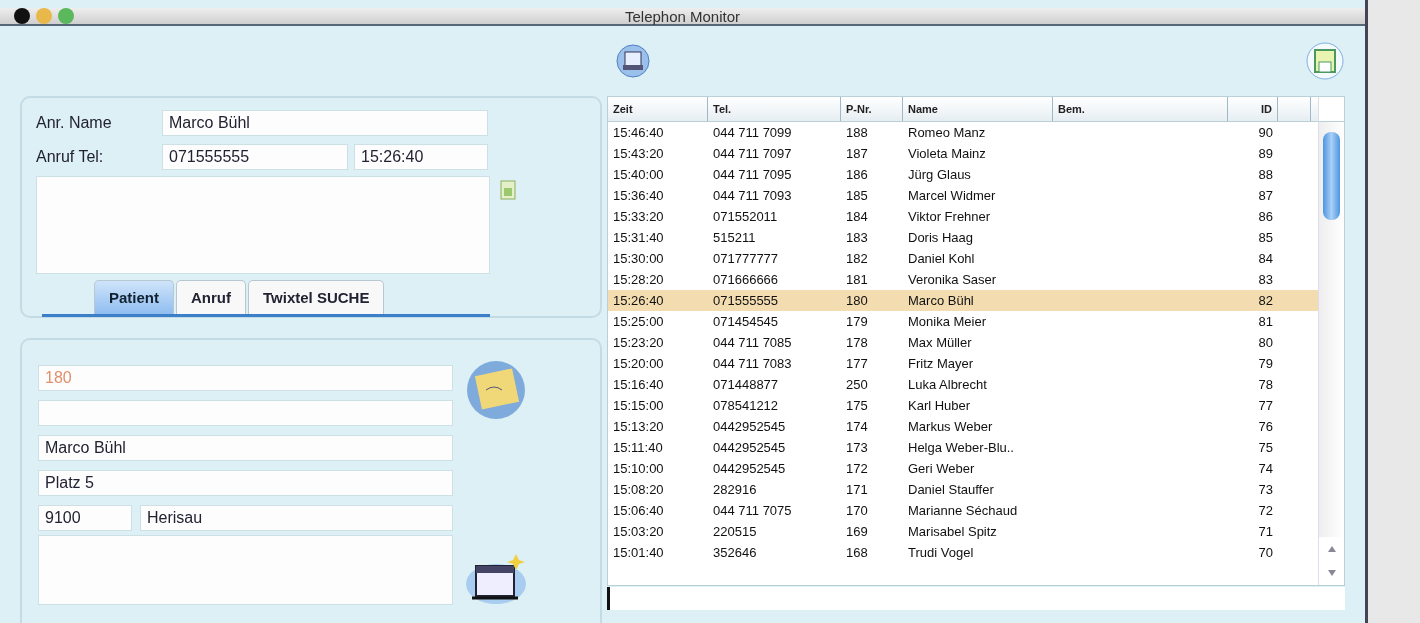  Describe the element at coordinates (421, 157) in the screenshot. I see `call-time-field: 15:26:40` at that location.